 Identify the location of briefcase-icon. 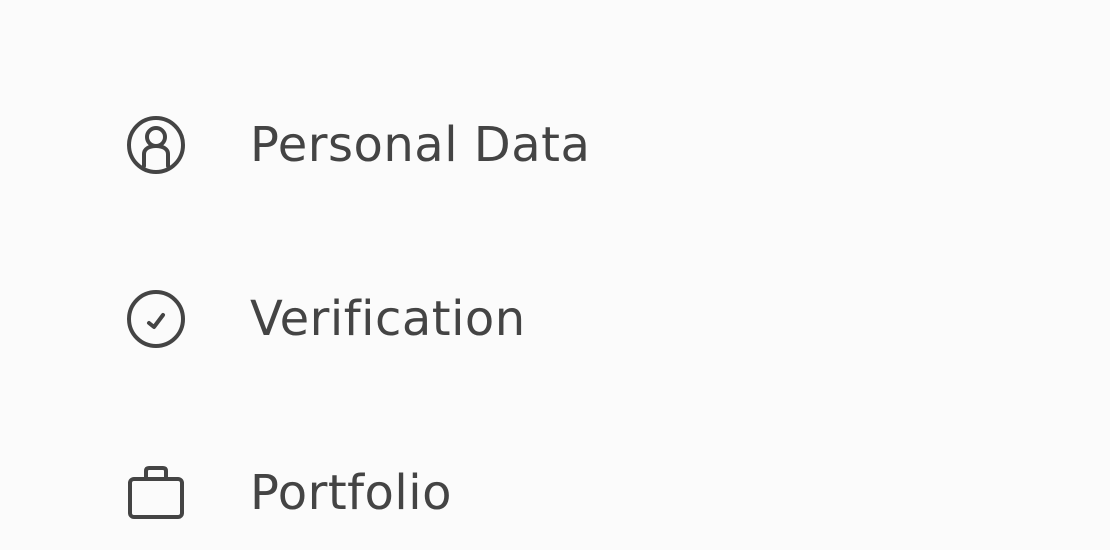
(156, 493).